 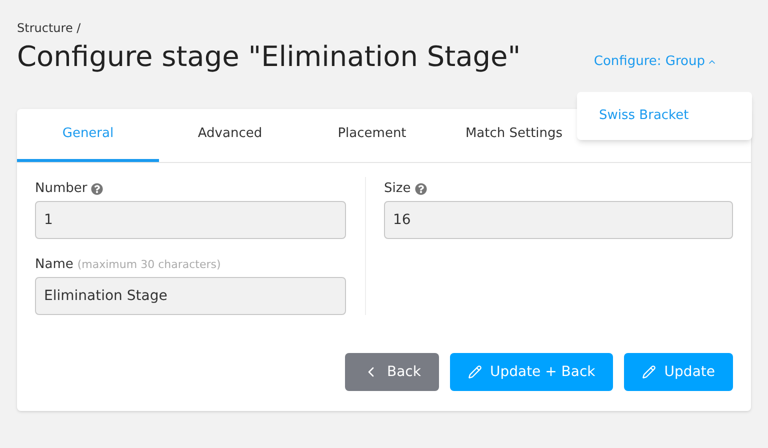 What do you see at coordinates (269, 57) in the screenshot?
I see `page-title: Configure stage "Elimination Stage"` at bounding box center [269, 57].